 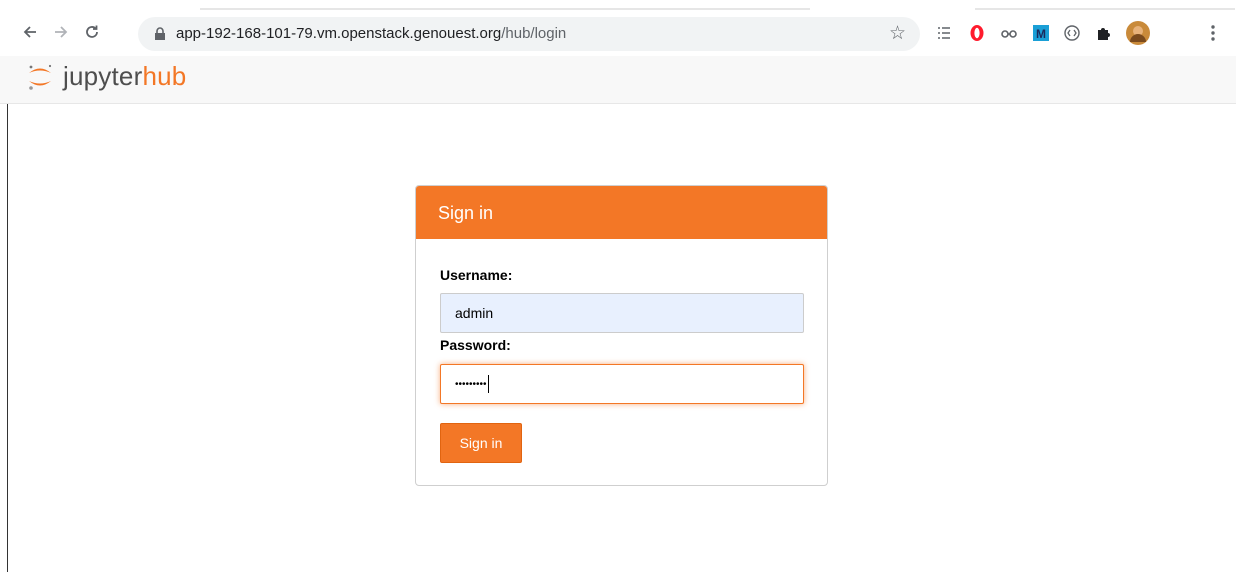 I want to click on glasses-icon, so click(x=1009, y=33).